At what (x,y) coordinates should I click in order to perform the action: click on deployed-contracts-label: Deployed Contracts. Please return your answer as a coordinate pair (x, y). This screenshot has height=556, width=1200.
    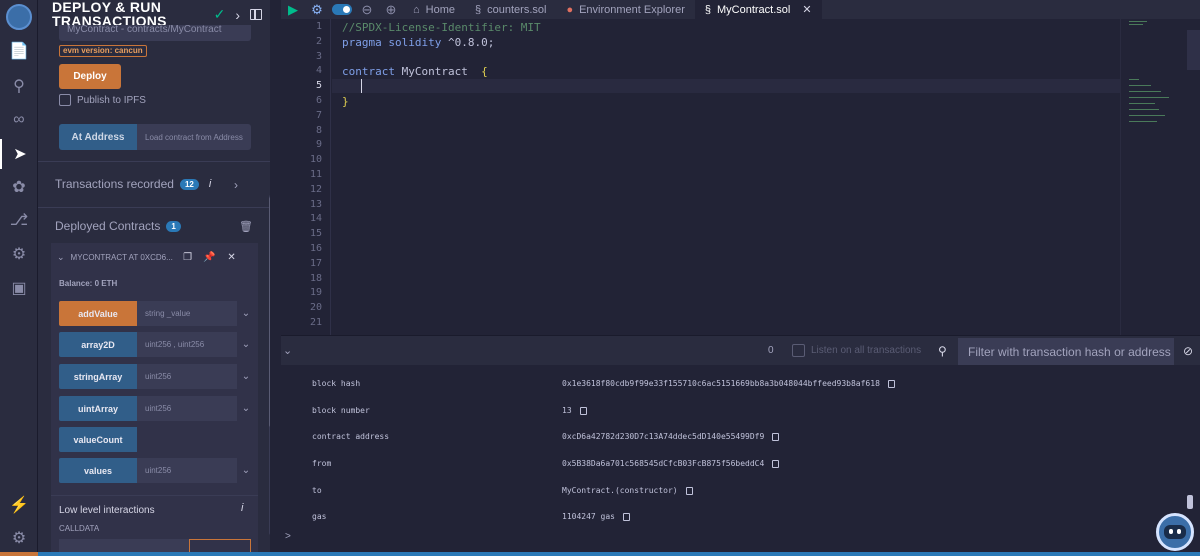
    Looking at the image, I should click on (108, 226).